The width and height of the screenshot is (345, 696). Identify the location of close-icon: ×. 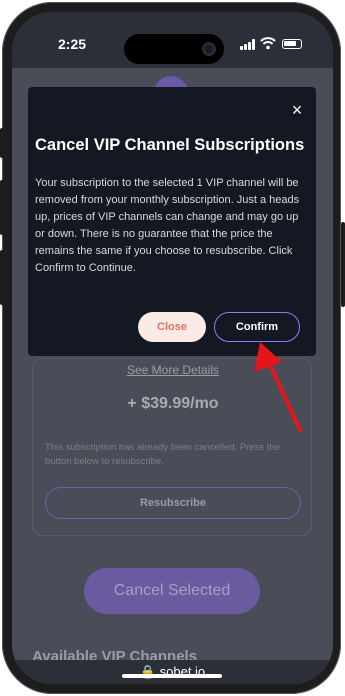
(297, 110).